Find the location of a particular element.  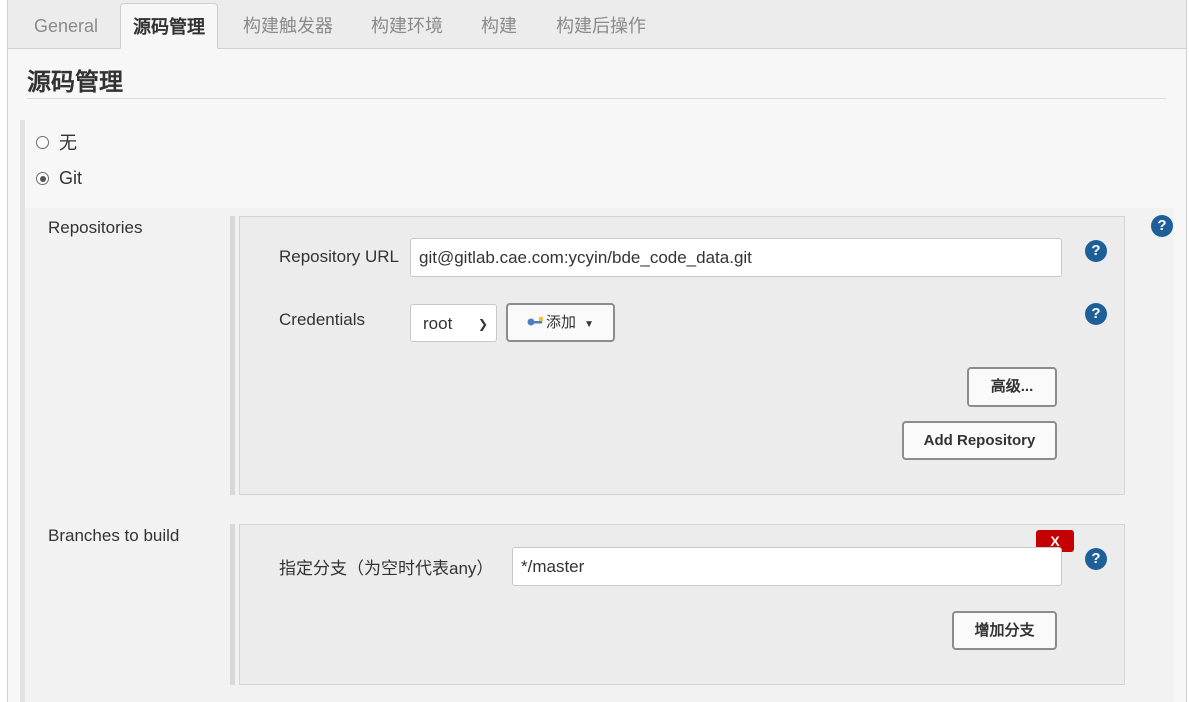

scm-option-none-label: 无 is located at coordinates (68, 143).